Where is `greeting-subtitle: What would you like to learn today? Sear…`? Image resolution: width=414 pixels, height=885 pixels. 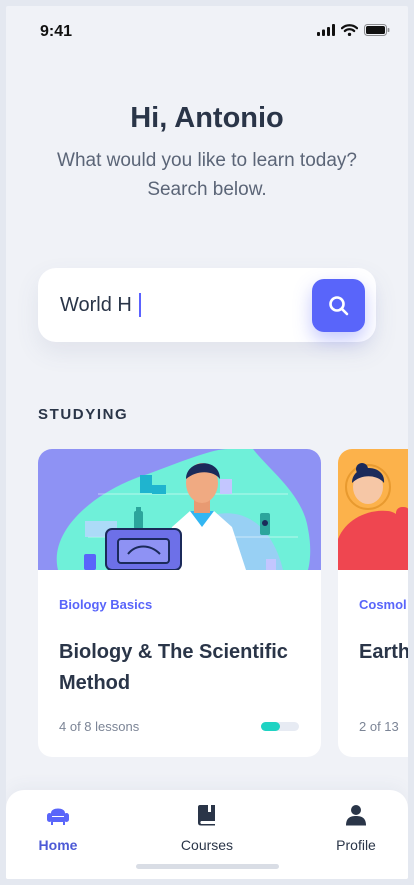
greeting-subtitle: What would you like to learn today? Sear… is located at coordinates (207, 175).